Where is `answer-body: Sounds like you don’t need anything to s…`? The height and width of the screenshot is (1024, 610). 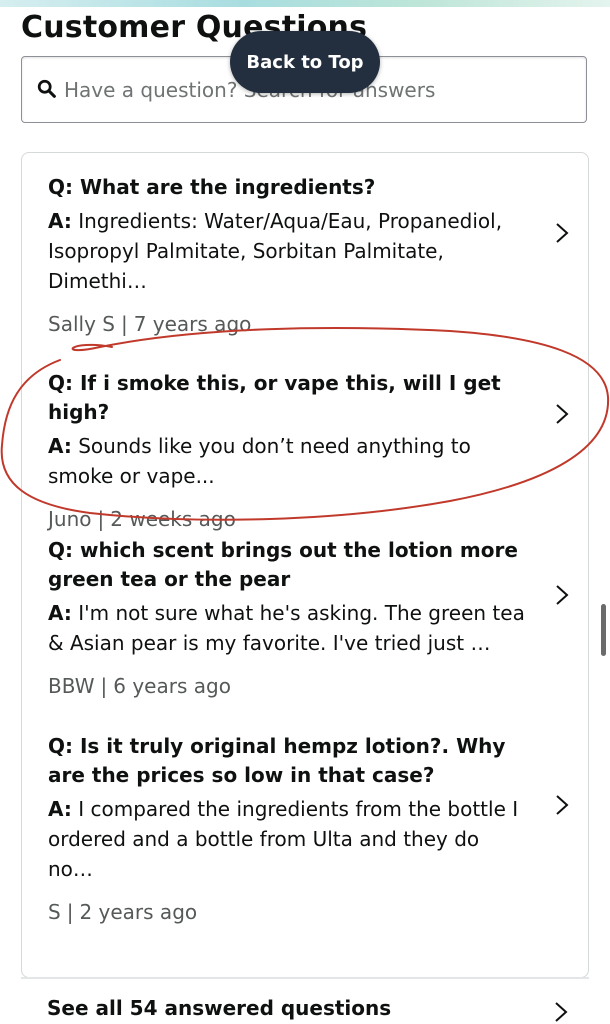 answer-body: Sounds like you don’t need anything to s… is located at coordinates (259, 461).